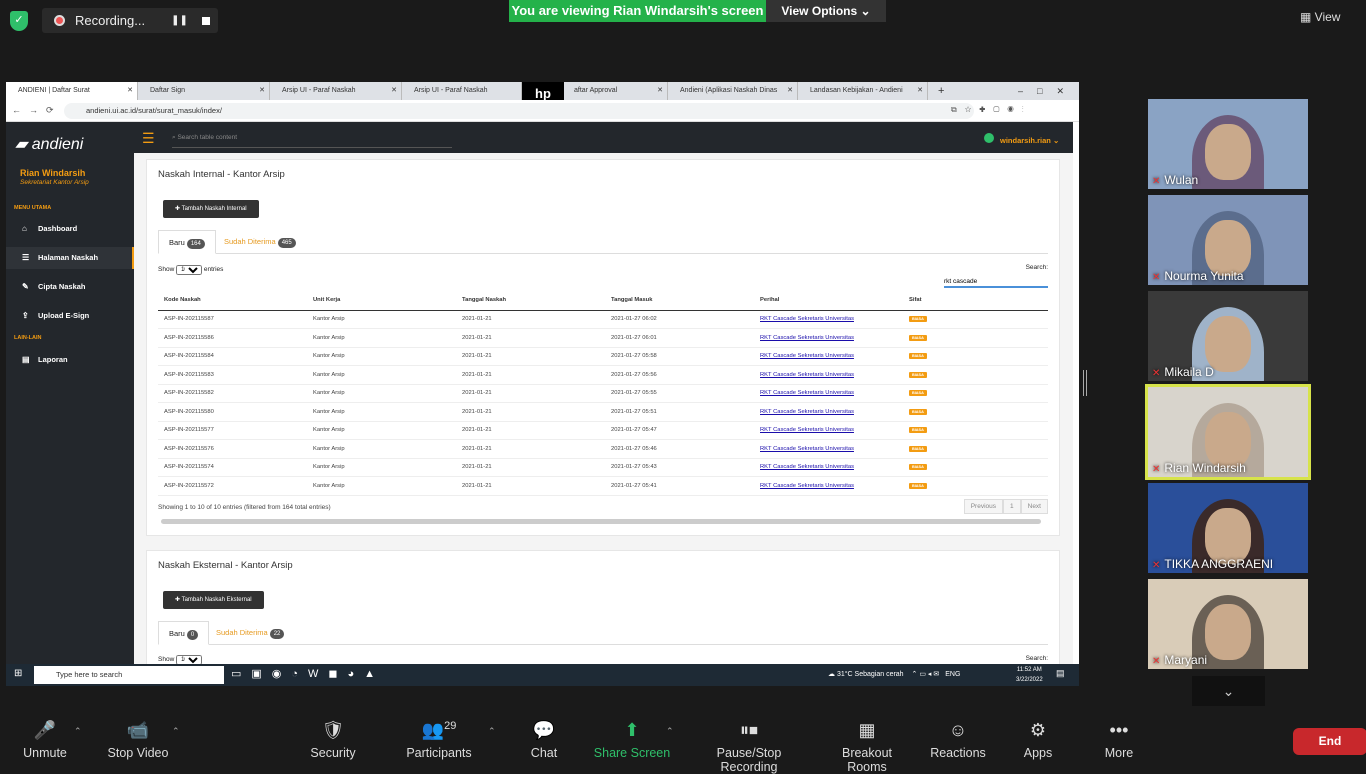  I want to click on end-button: End, so click(1329, 741).